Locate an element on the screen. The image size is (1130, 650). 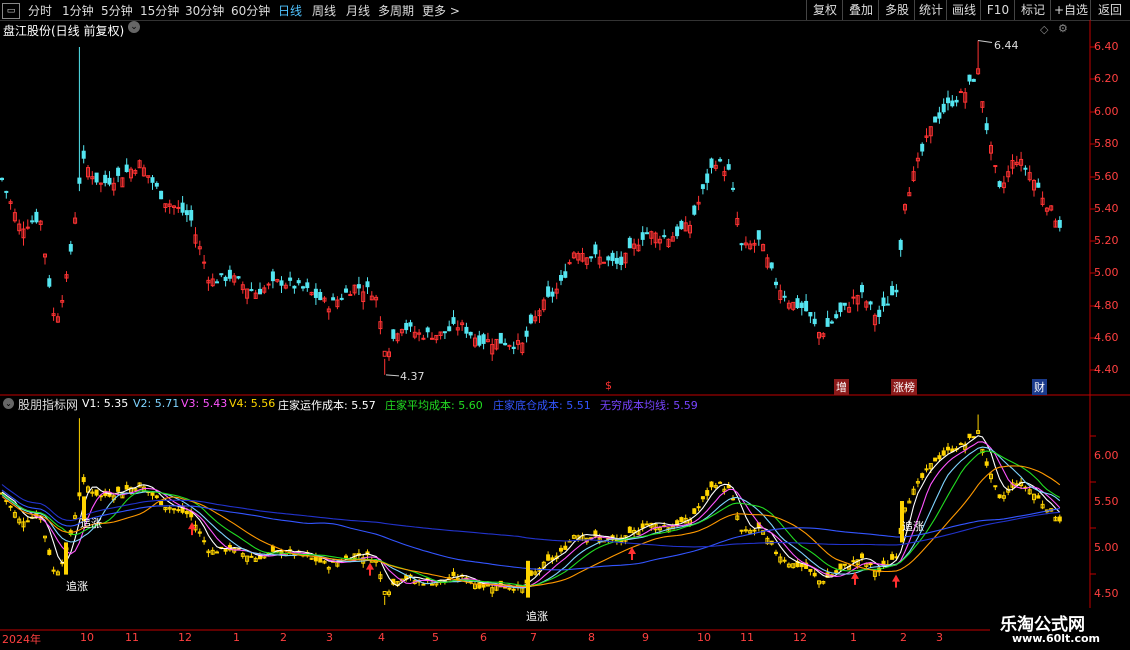
period-15min: 15分钟 is located at coordinates (159, 10).